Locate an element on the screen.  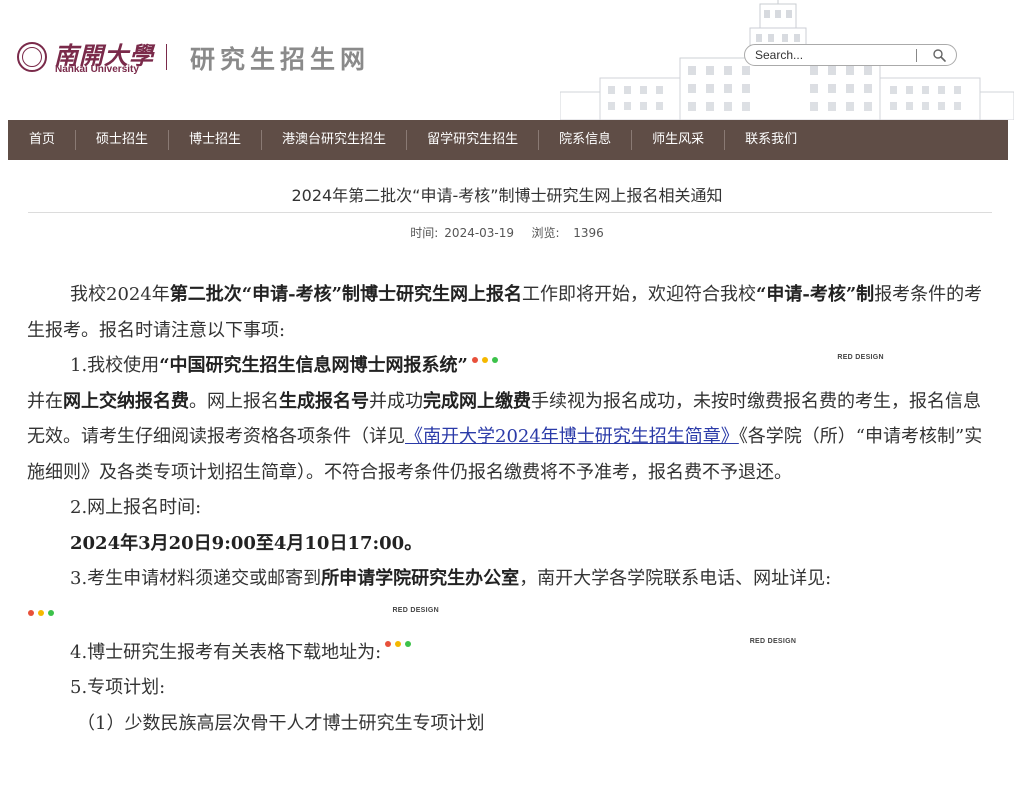
nav-item-hk-macau-taiwan: 港澳台研究生招生 is located at coordinates (334, 140).